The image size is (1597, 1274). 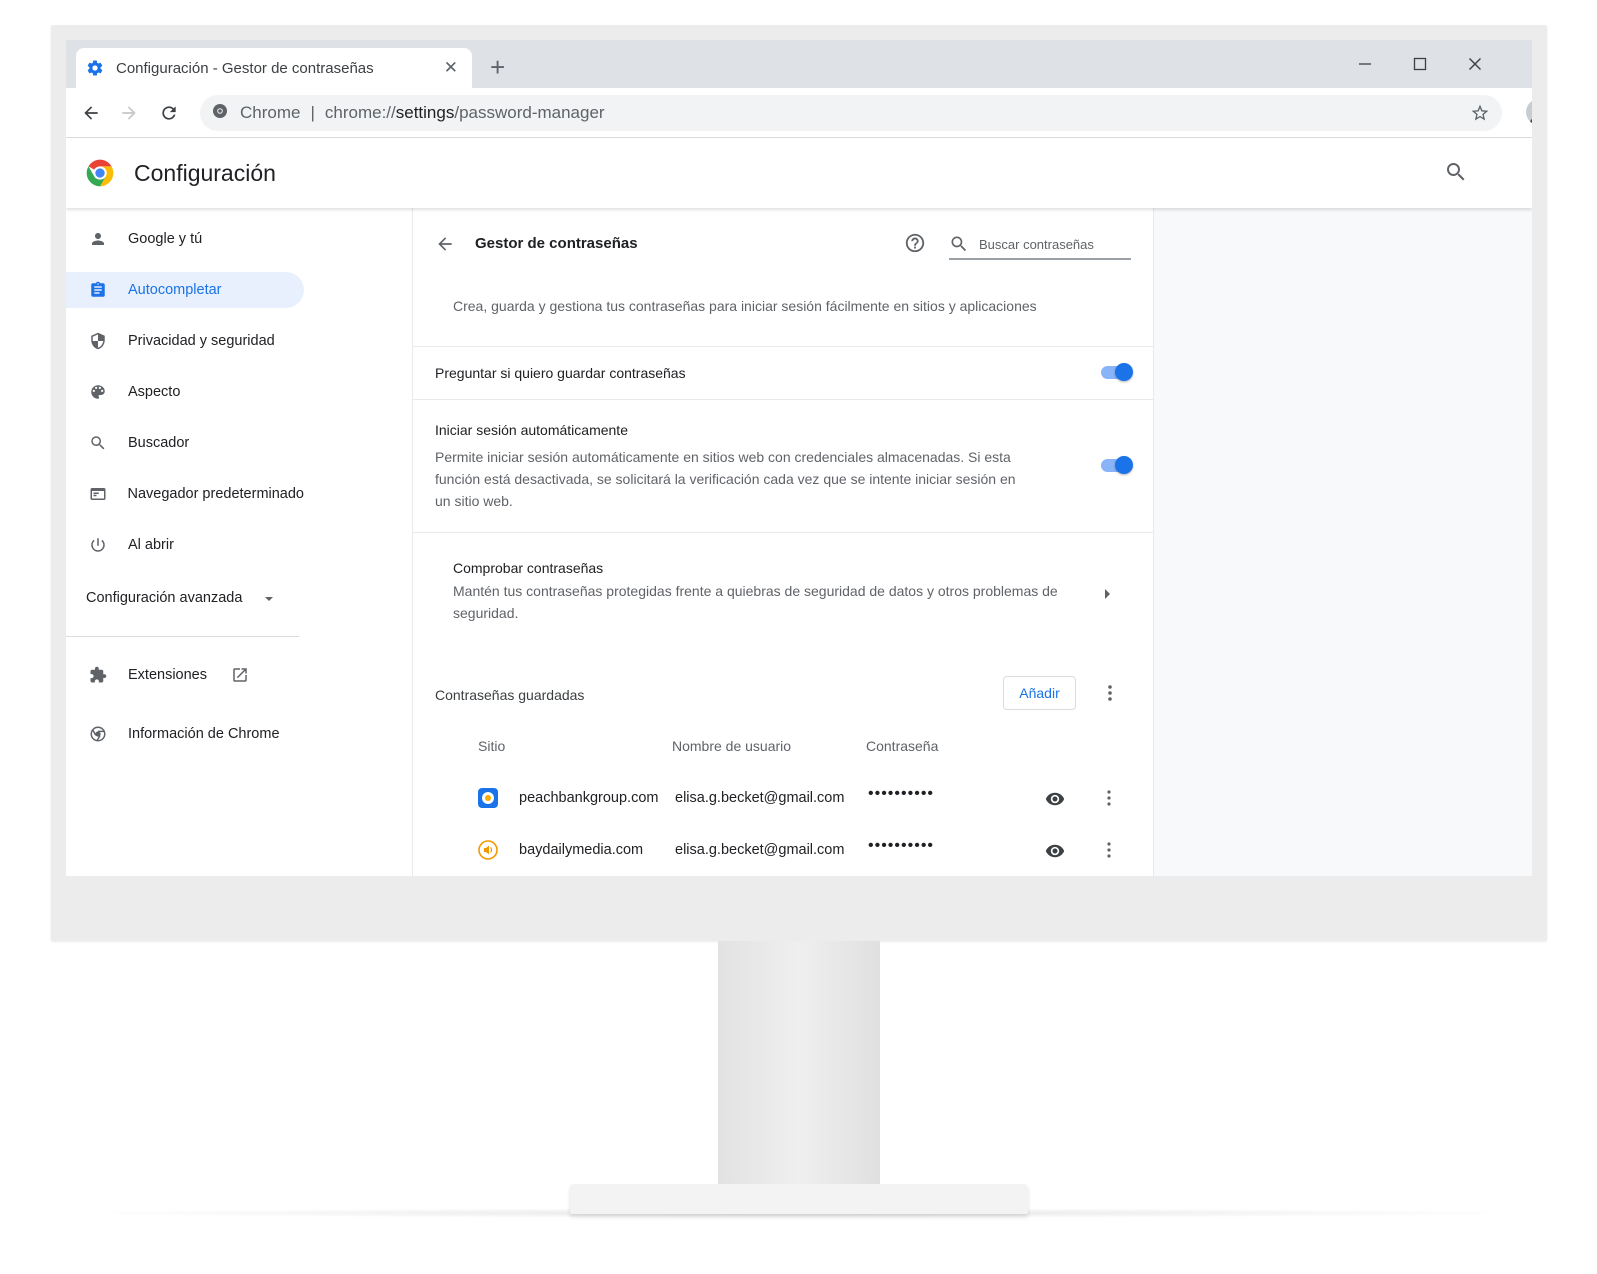 I want to click on reload-button, so click(x=169, y=113).